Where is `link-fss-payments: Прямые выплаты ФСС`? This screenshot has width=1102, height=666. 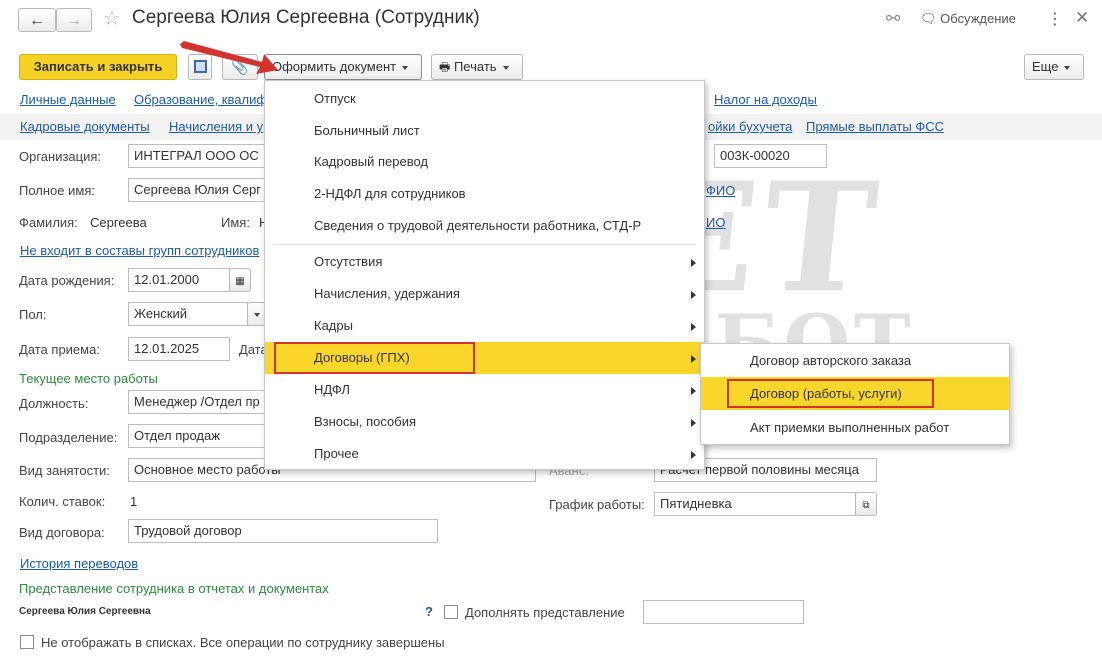
link-fss-payments: Прямые выплаты ФСС is located at coordinates (875, 126).